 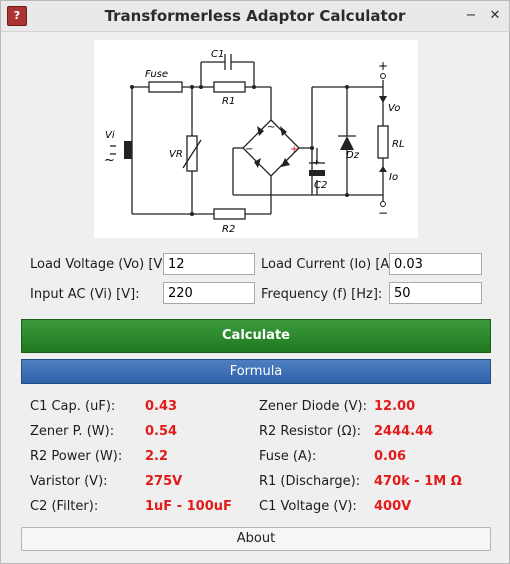 I want to click on label-dz: Dz, so click(x=353, y=155).